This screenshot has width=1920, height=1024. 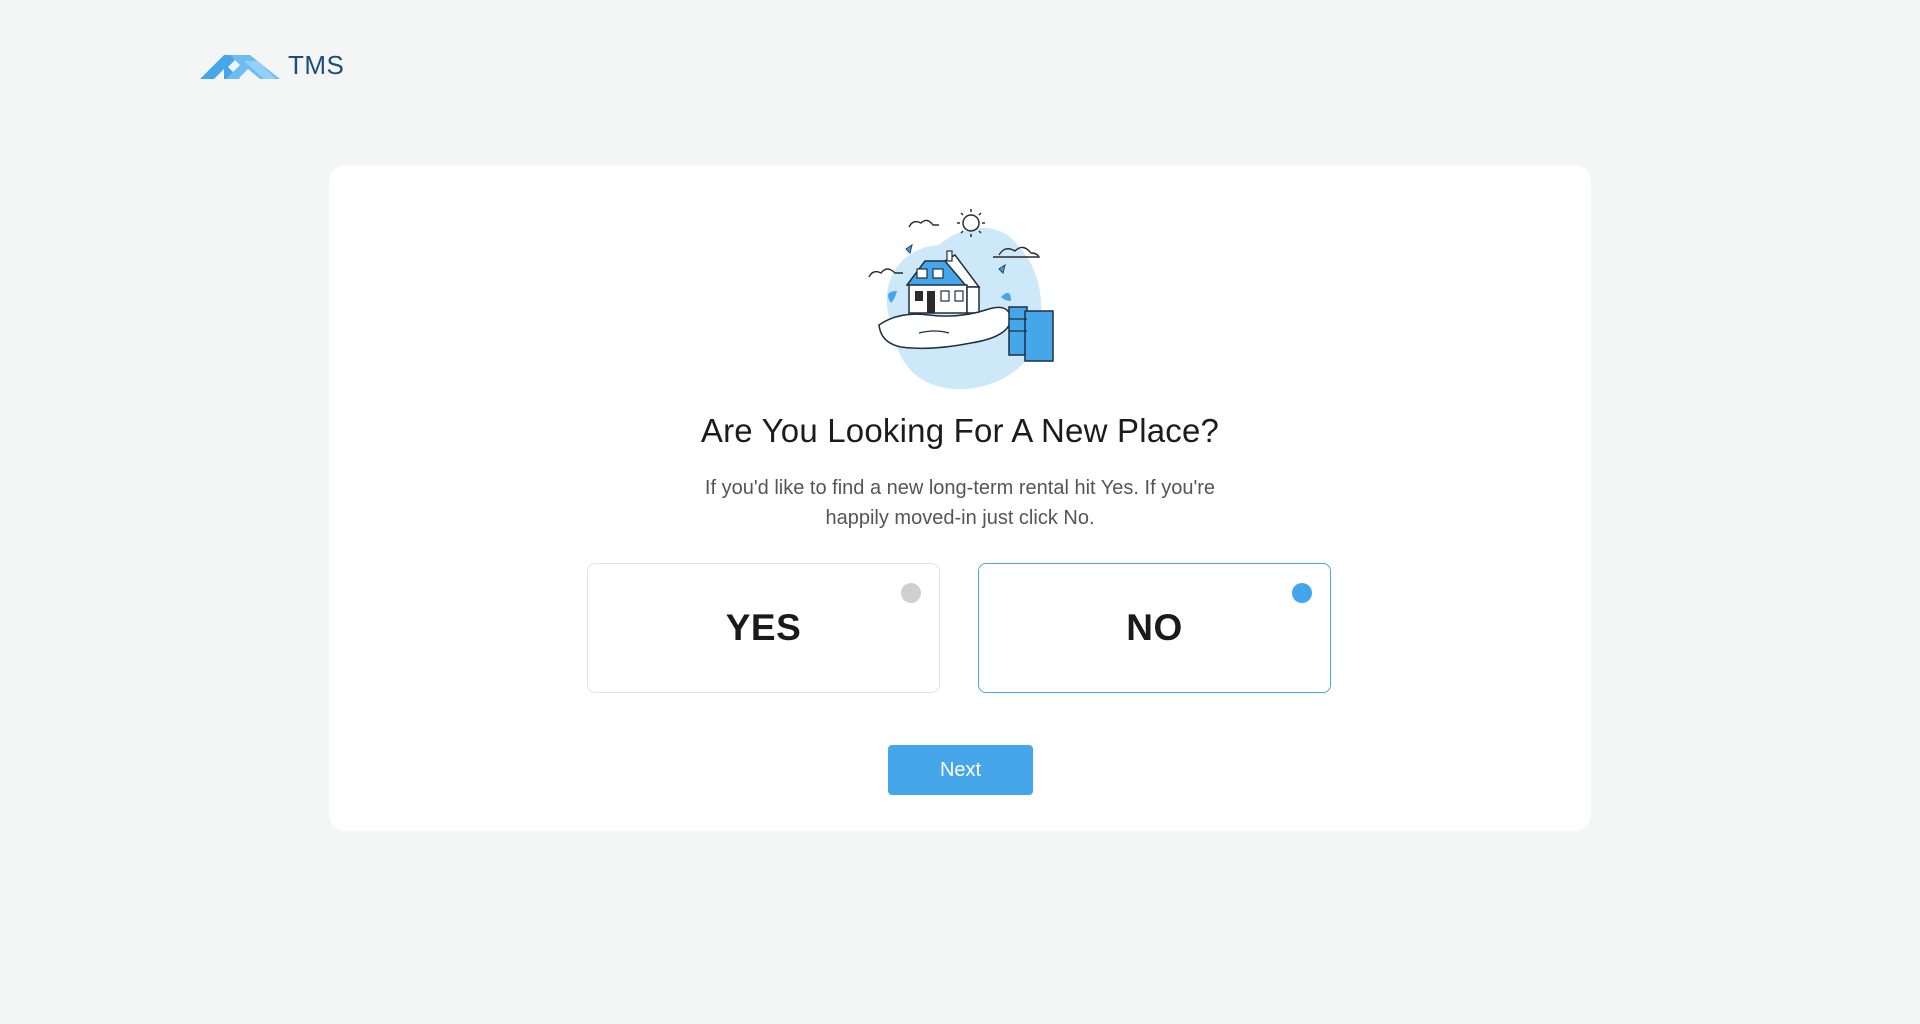 I want to click on question-title: Are You Looking For A New Place?, so click(x=960, y=430).